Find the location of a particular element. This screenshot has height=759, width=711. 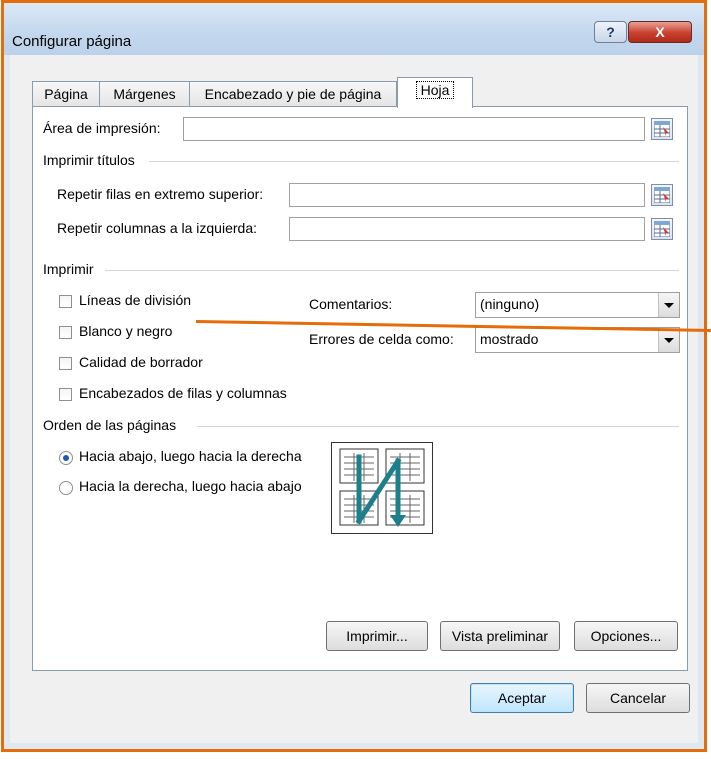

tab-label: Página is located at coordinates (66, 94).